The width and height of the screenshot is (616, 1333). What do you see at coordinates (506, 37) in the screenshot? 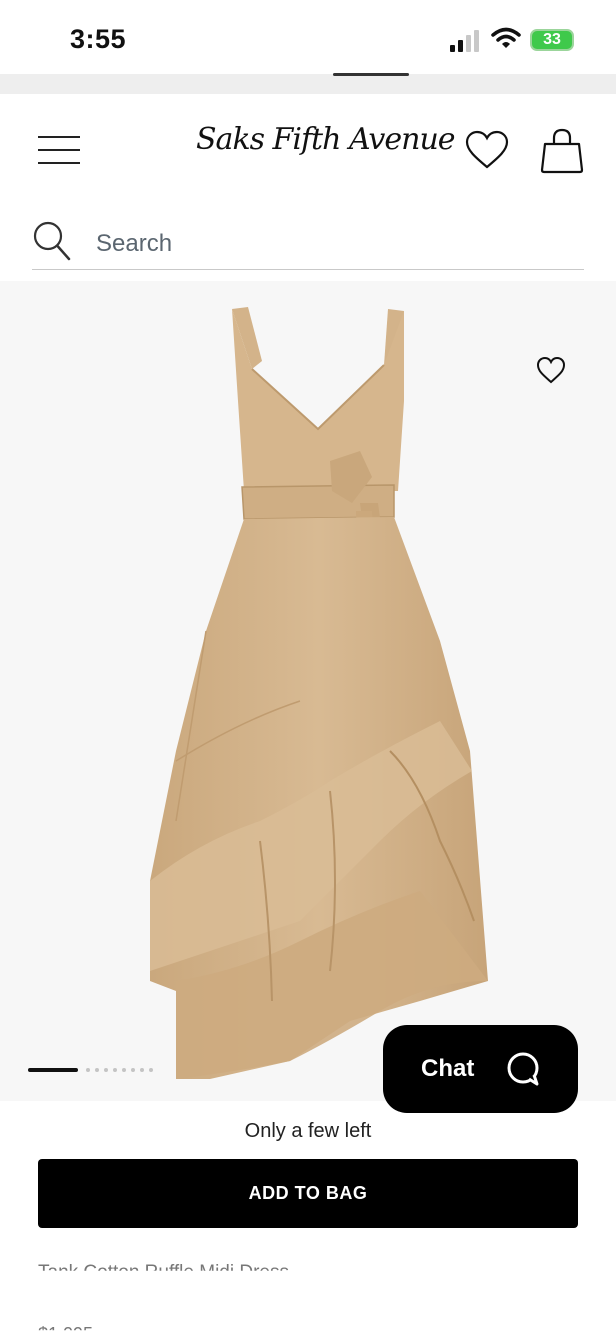
I see `wifi-icon` at bounding box center [506, 37].